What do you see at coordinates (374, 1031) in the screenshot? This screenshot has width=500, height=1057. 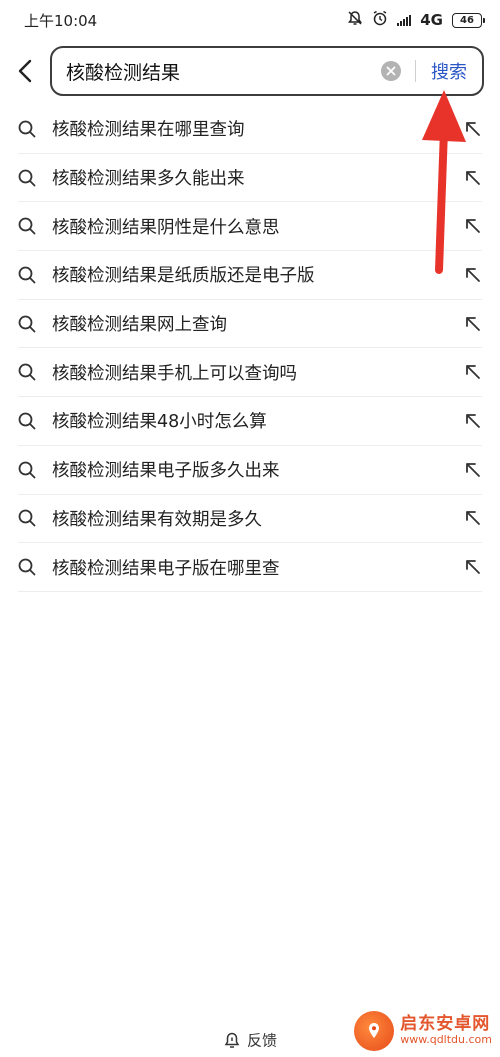 I see `watermark-logo` at bounding box center [374, 1031].